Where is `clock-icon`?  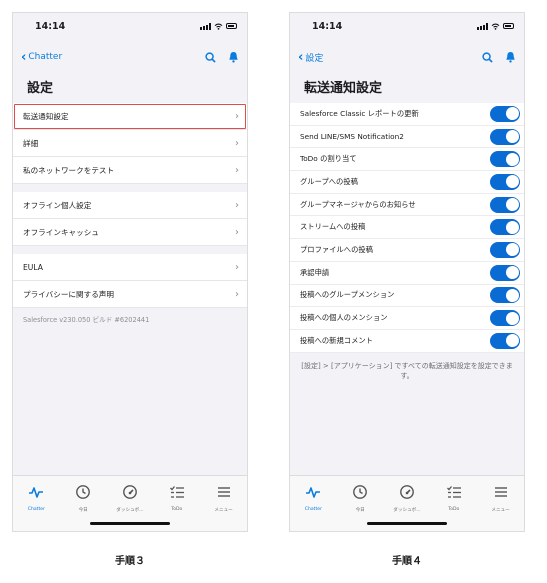
clock-icon is located at coordinates (83, 494).